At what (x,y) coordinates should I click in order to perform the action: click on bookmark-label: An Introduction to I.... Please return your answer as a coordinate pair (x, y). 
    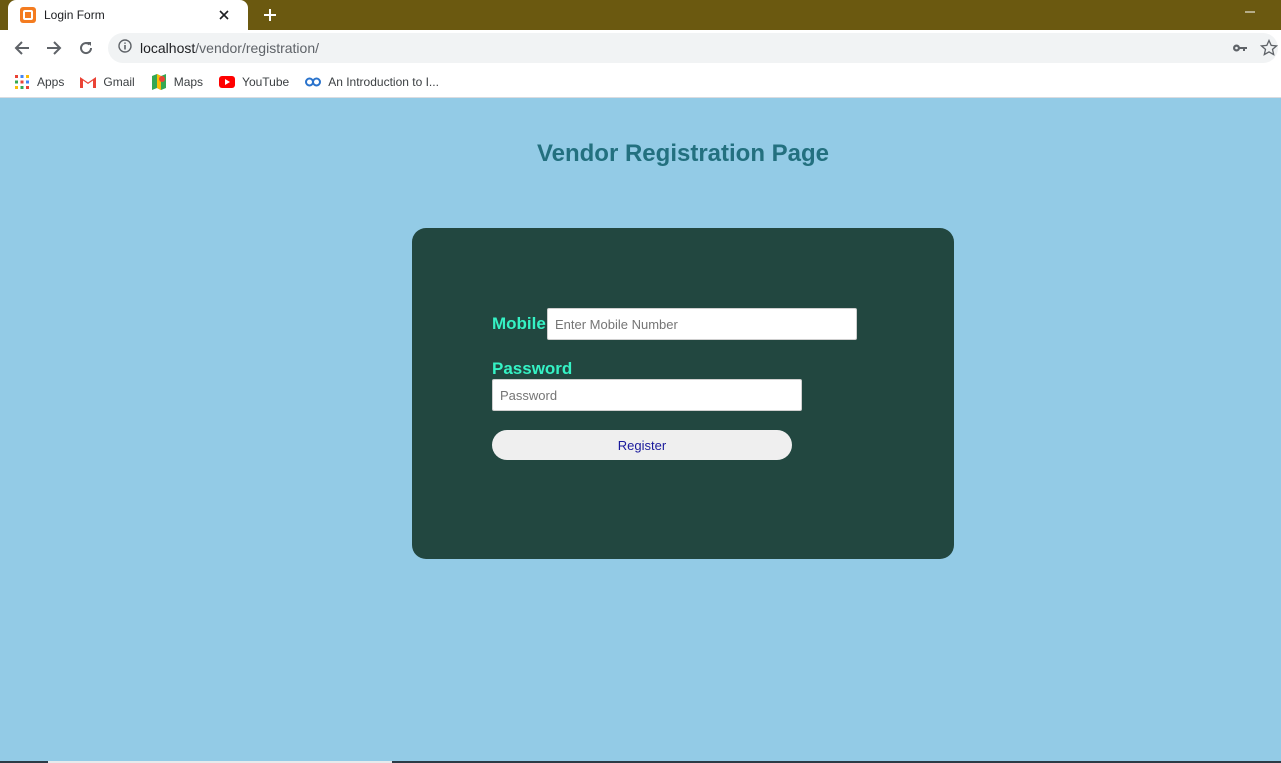
    Looking at the image, I should click on (383, 81).